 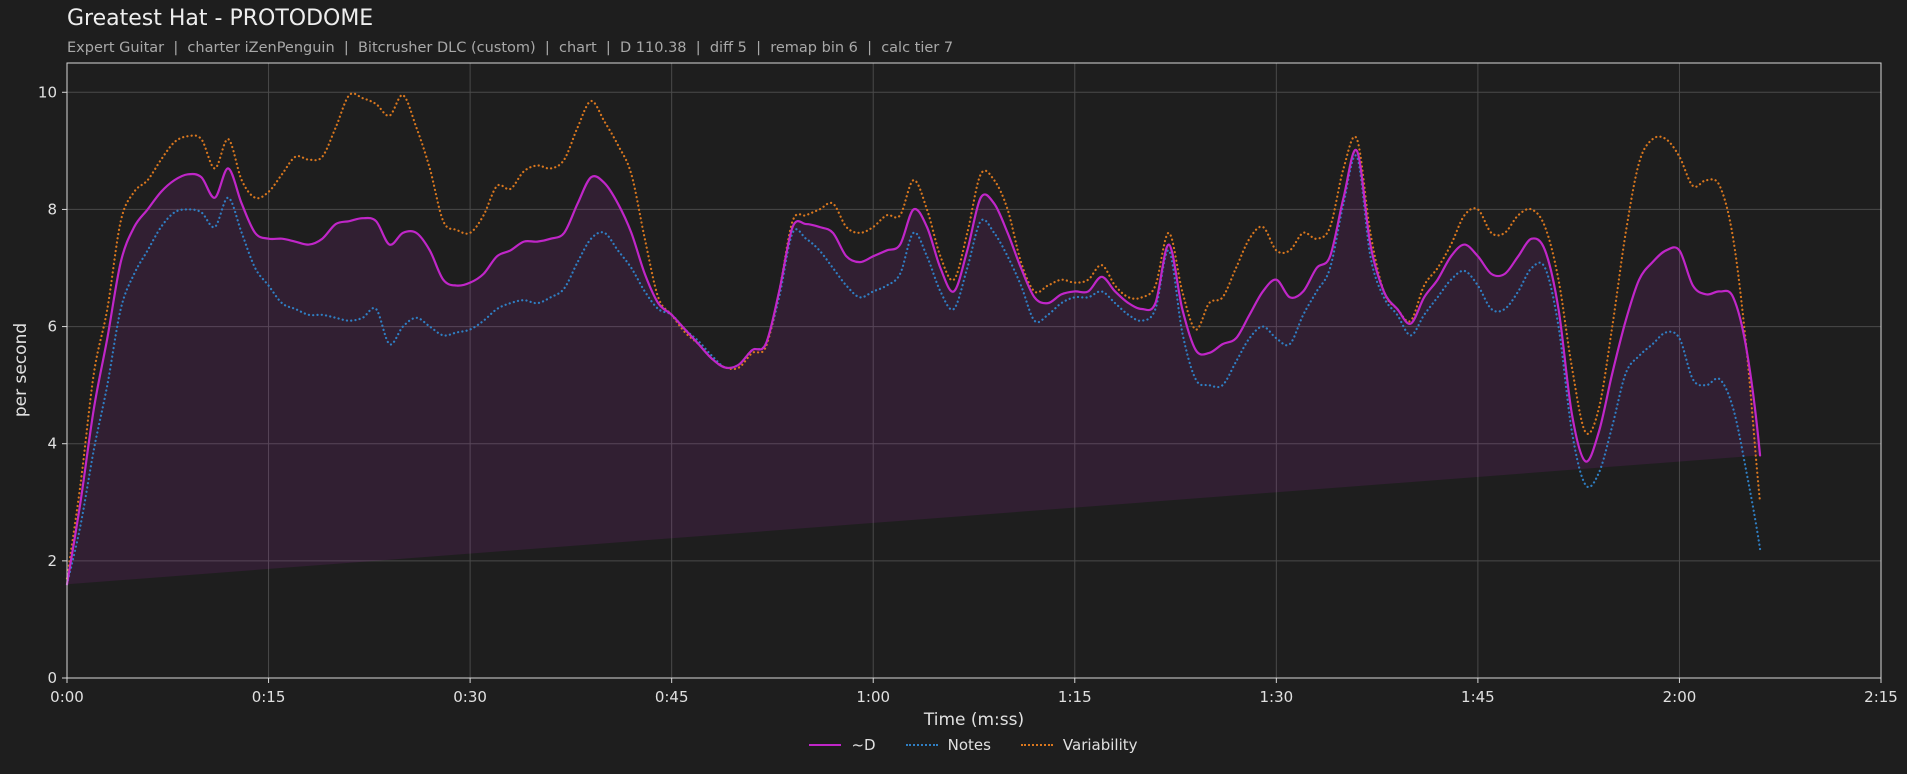 I want to click on x-tick-label-4: 1:00, so click(x=873, y=697).